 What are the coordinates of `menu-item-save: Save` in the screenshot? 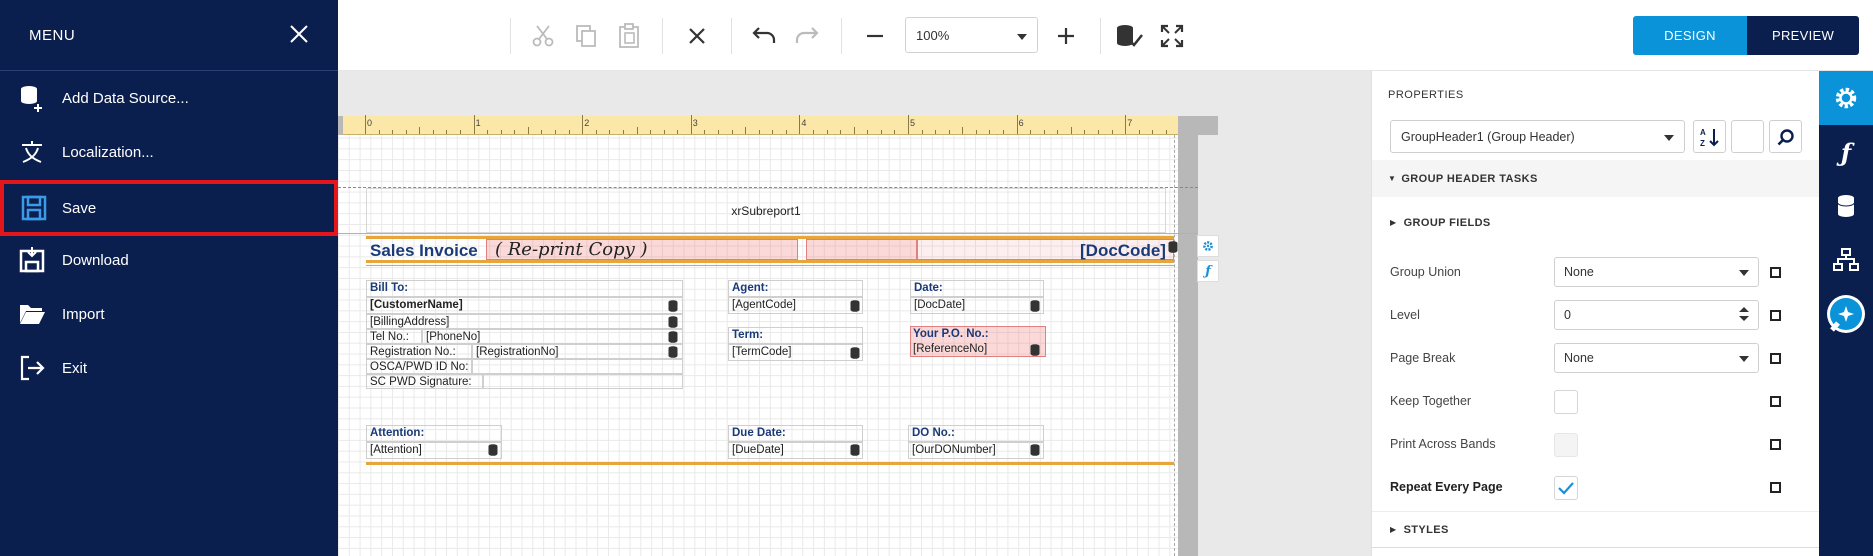 It's located at (169, 208).